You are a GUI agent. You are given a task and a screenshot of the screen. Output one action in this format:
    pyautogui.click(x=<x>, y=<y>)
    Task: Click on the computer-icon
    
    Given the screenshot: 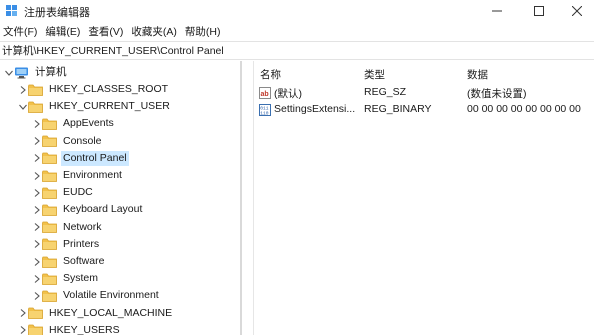 What is the action you would take?
    pyautogui.click(x=21, y=73)
    